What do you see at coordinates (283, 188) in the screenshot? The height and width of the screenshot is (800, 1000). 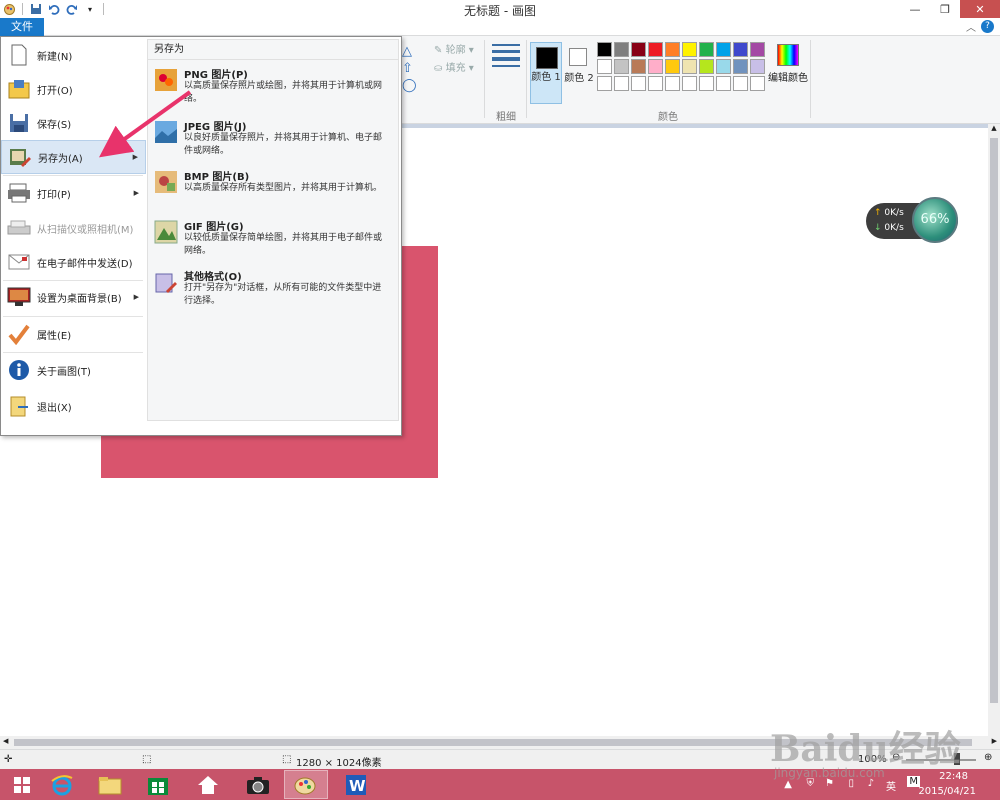 I see `save-as-option-desc: 以高质量保存所有类型图片，并将其用于计算机。` at bounding box center [283, 188].